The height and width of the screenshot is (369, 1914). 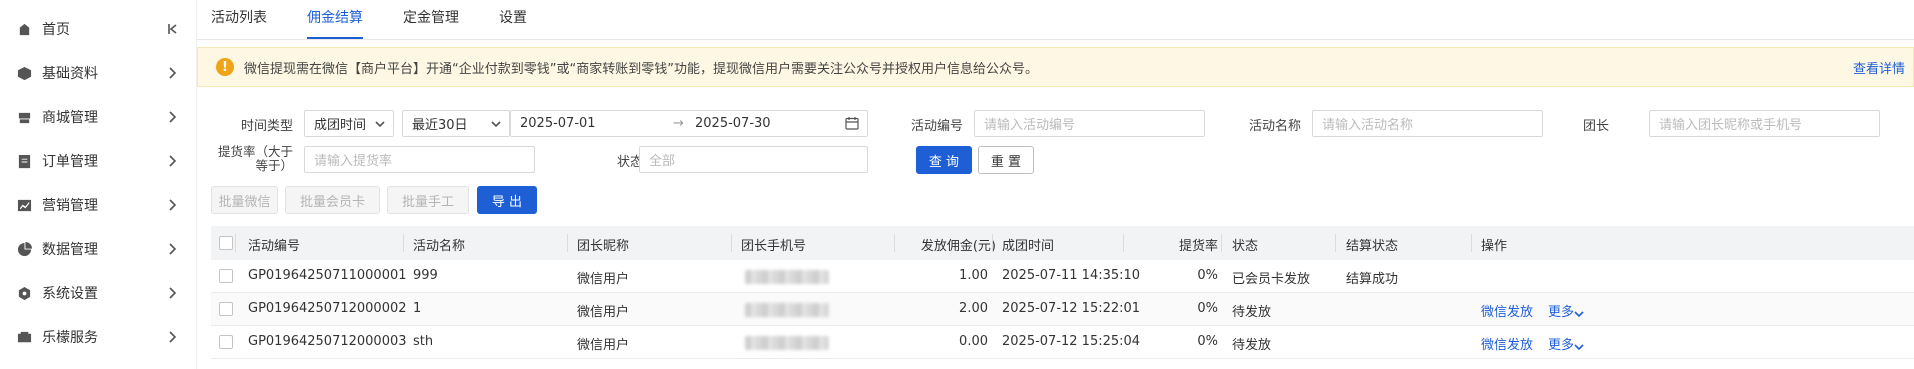 What do you see at coordinates (1372, 246) in the screenshot?
I see `header-settle-status: 结算状态` at bounding box center [1372, 246].